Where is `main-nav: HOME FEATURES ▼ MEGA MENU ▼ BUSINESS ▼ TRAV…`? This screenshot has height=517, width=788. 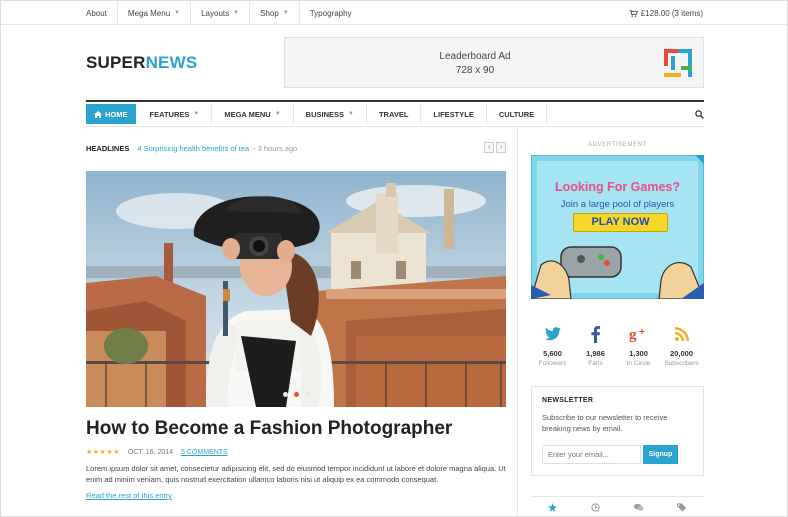
main-nav: HOME FEATURES ▼ MEGA MENU ▼ BUSINESS ▼ TRAV… is located at coordinates (395, 113).